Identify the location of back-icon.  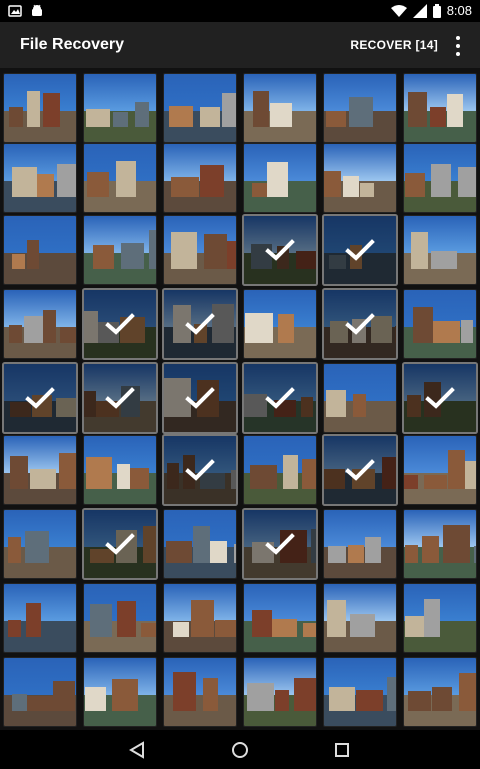
(137, 750).